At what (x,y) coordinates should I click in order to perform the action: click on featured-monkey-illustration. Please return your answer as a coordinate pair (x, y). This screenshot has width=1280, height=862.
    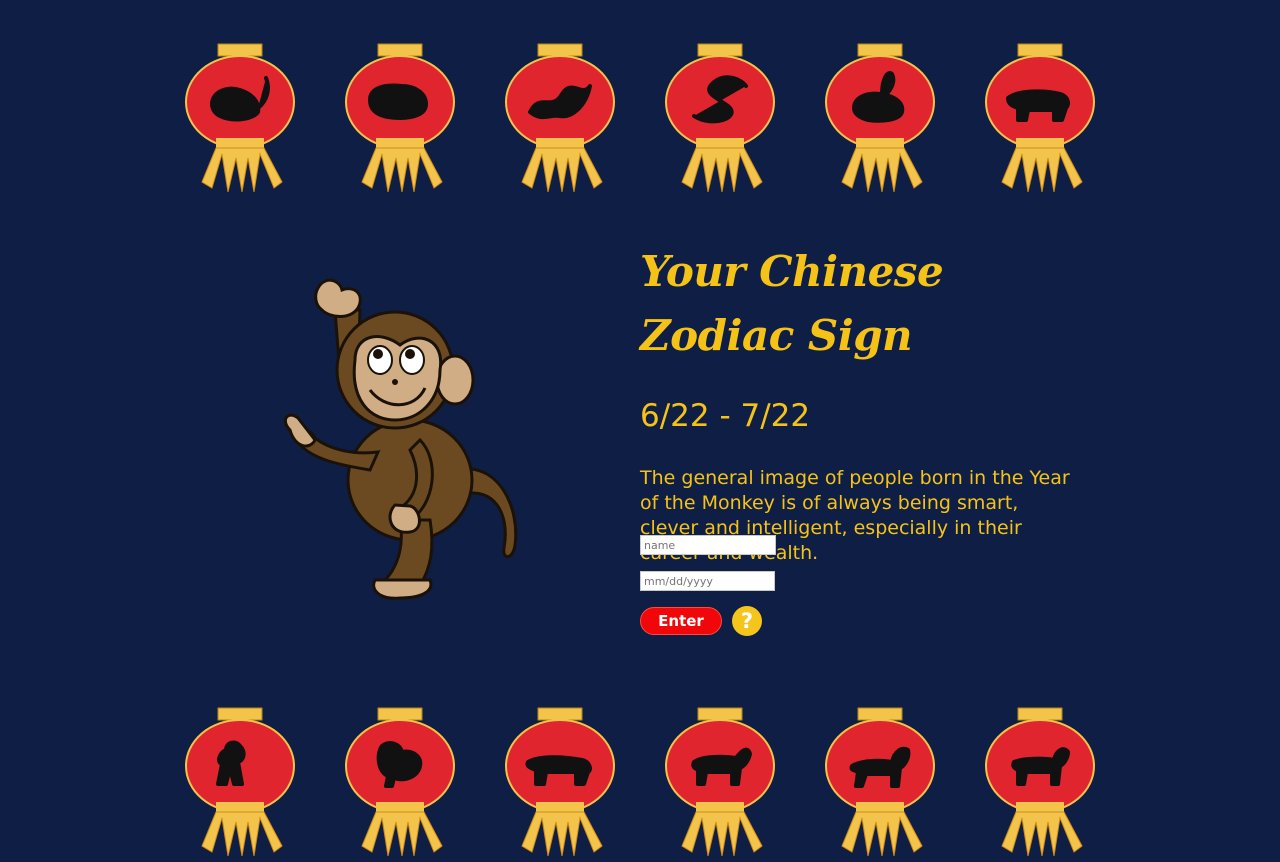
    Looking at the image, I should click on (400, 435).